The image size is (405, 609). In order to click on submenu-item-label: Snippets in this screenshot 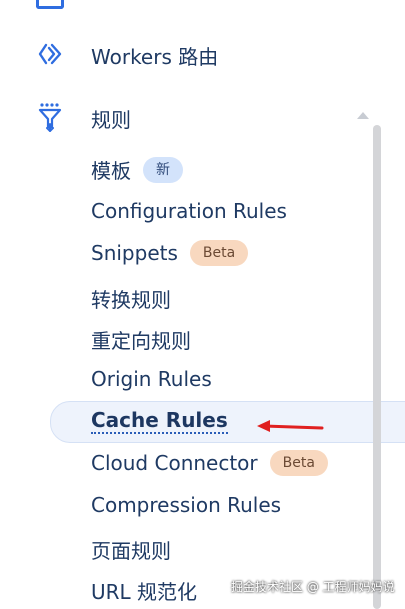, I will do `click(134, 253)`.